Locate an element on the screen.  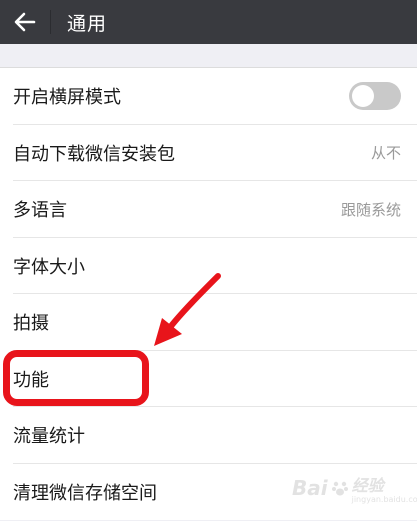
paw-icon is located at coordinates (339, 489).